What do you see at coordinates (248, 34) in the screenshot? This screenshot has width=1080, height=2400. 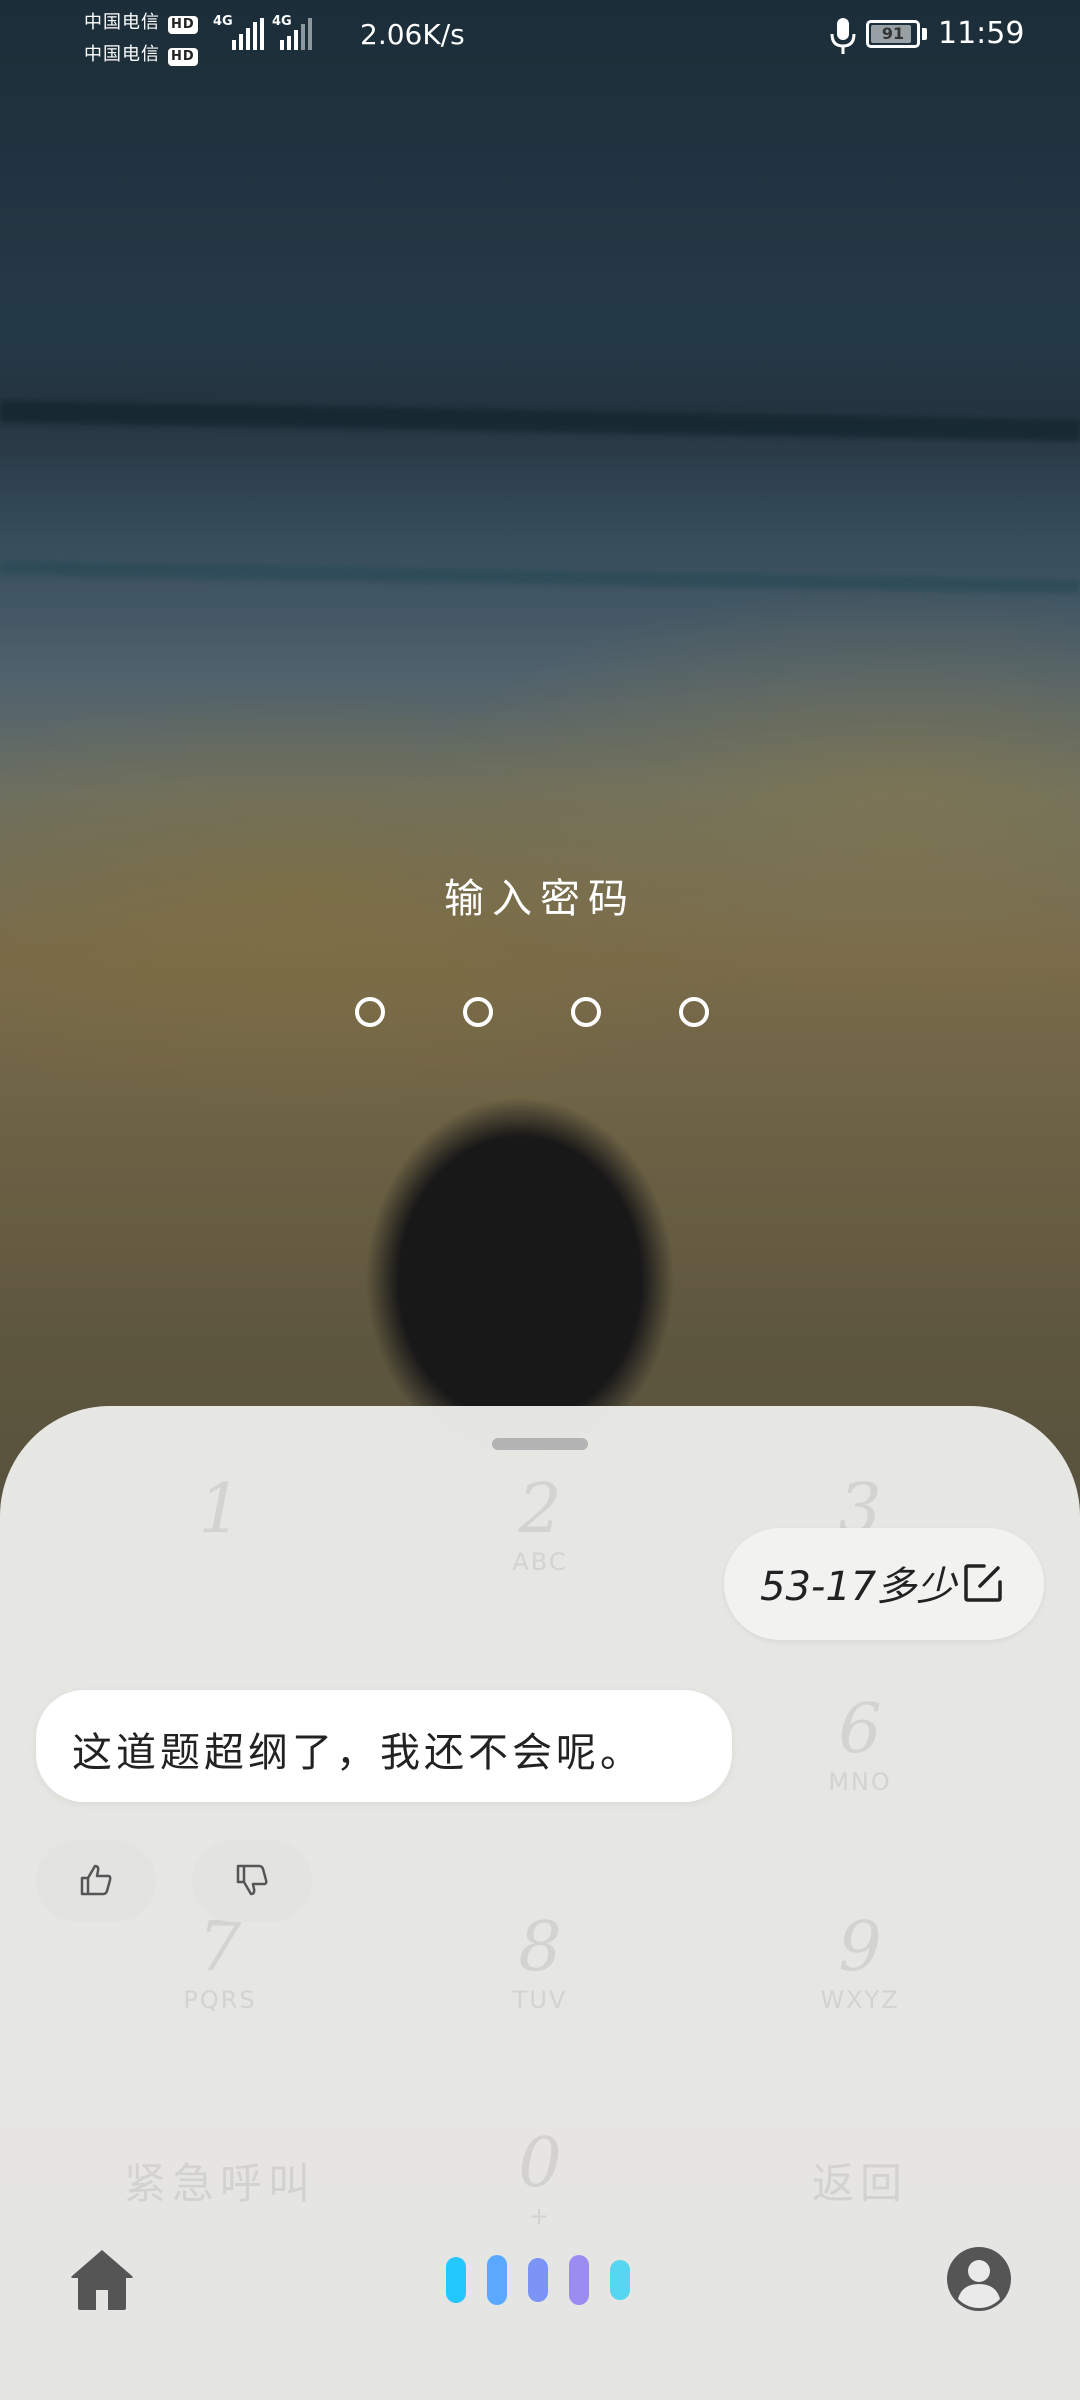 I see `signal-icon` at bounding box center [248, 34].